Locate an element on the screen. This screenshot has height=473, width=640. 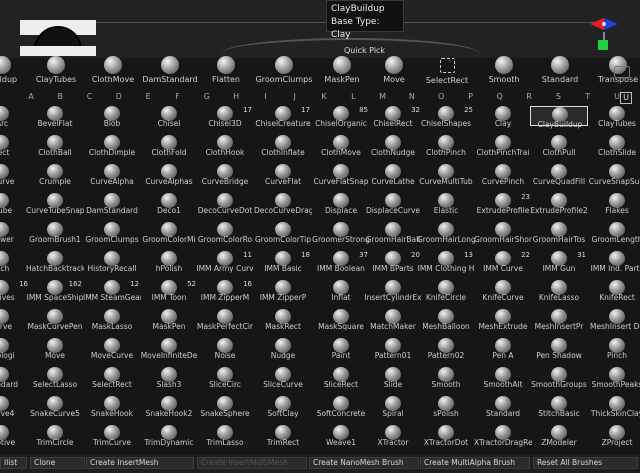
brush-item: Standard is located at coordinates (503, 407).